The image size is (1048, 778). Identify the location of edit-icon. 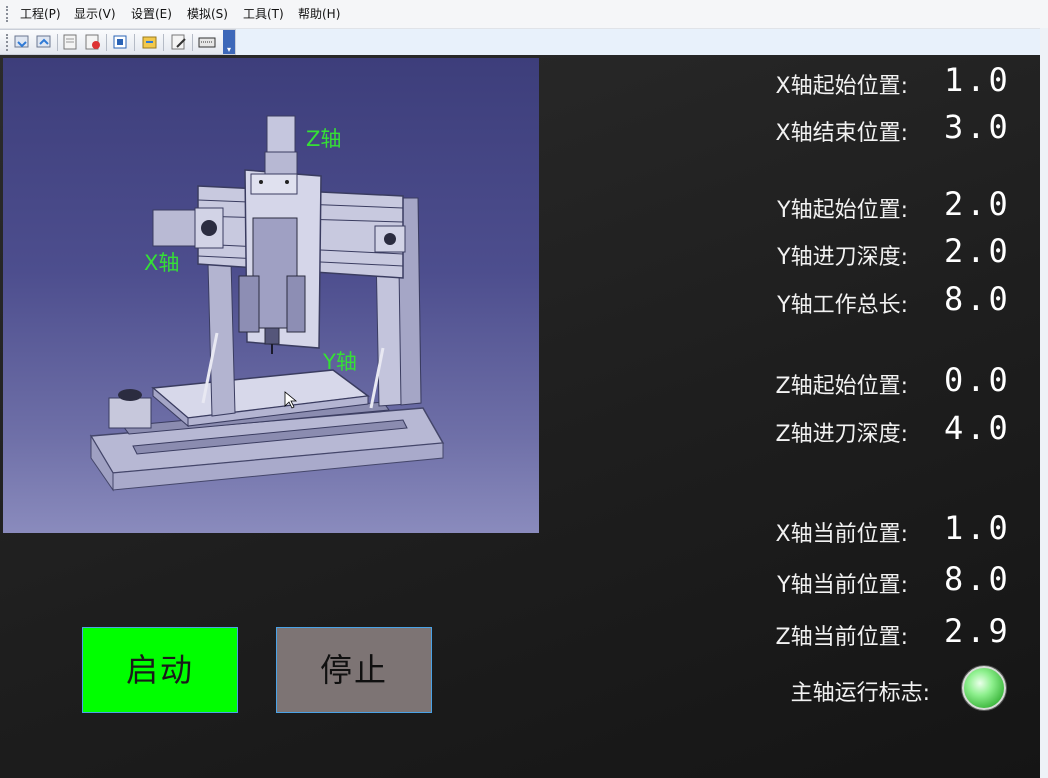
(179, 42).